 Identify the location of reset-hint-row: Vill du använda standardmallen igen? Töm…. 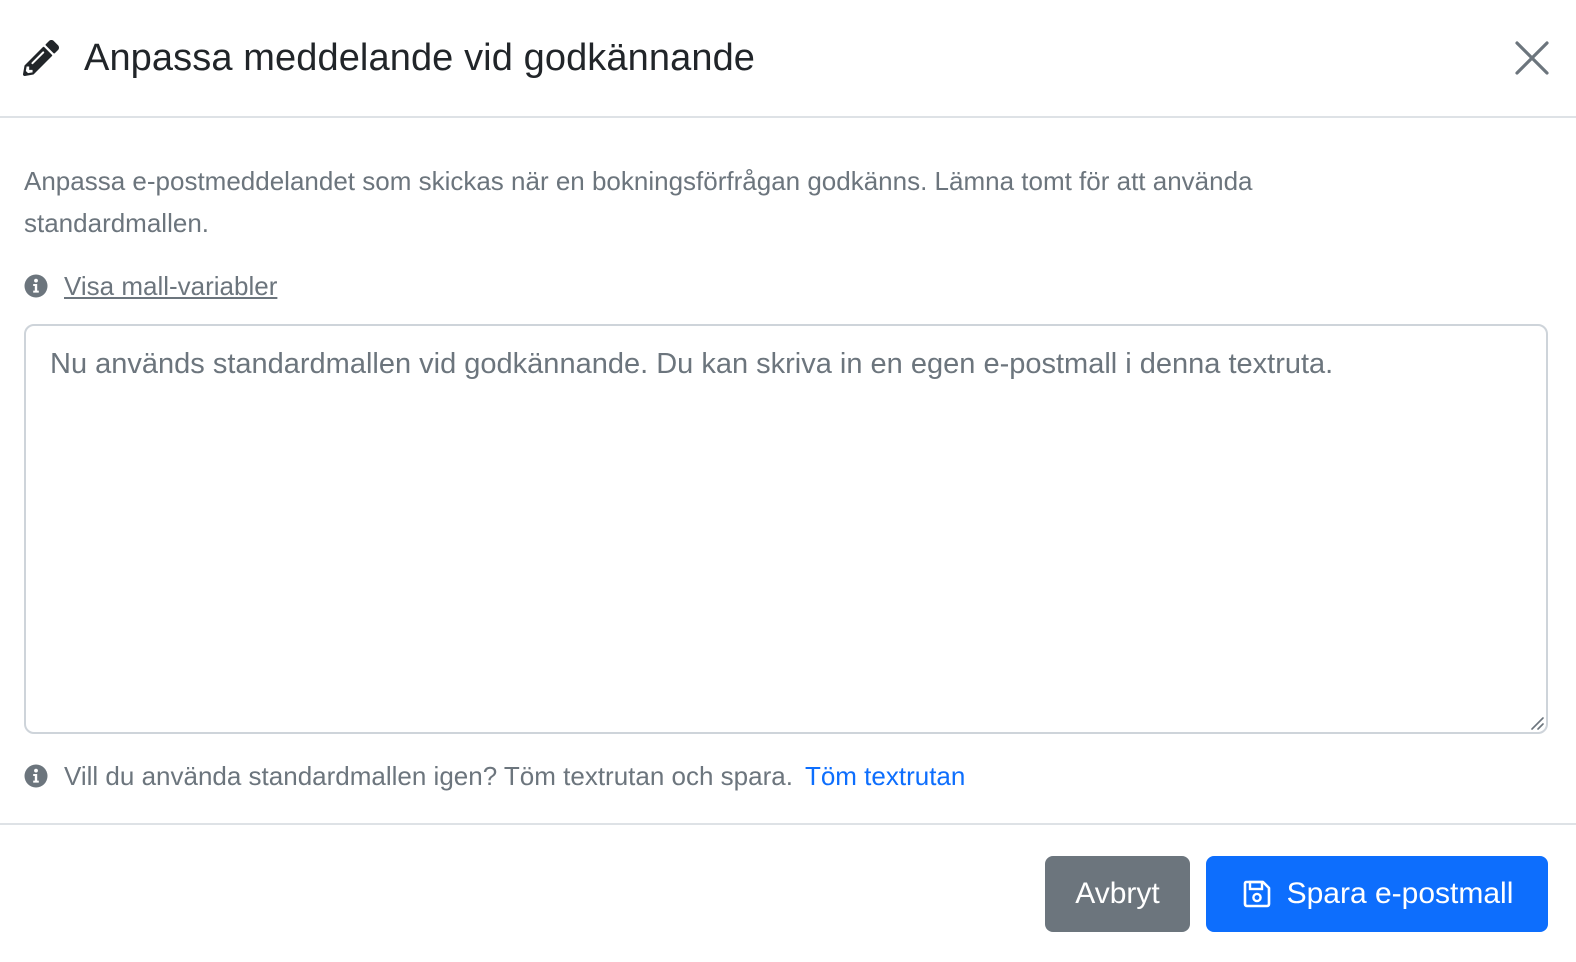
(786, 776).